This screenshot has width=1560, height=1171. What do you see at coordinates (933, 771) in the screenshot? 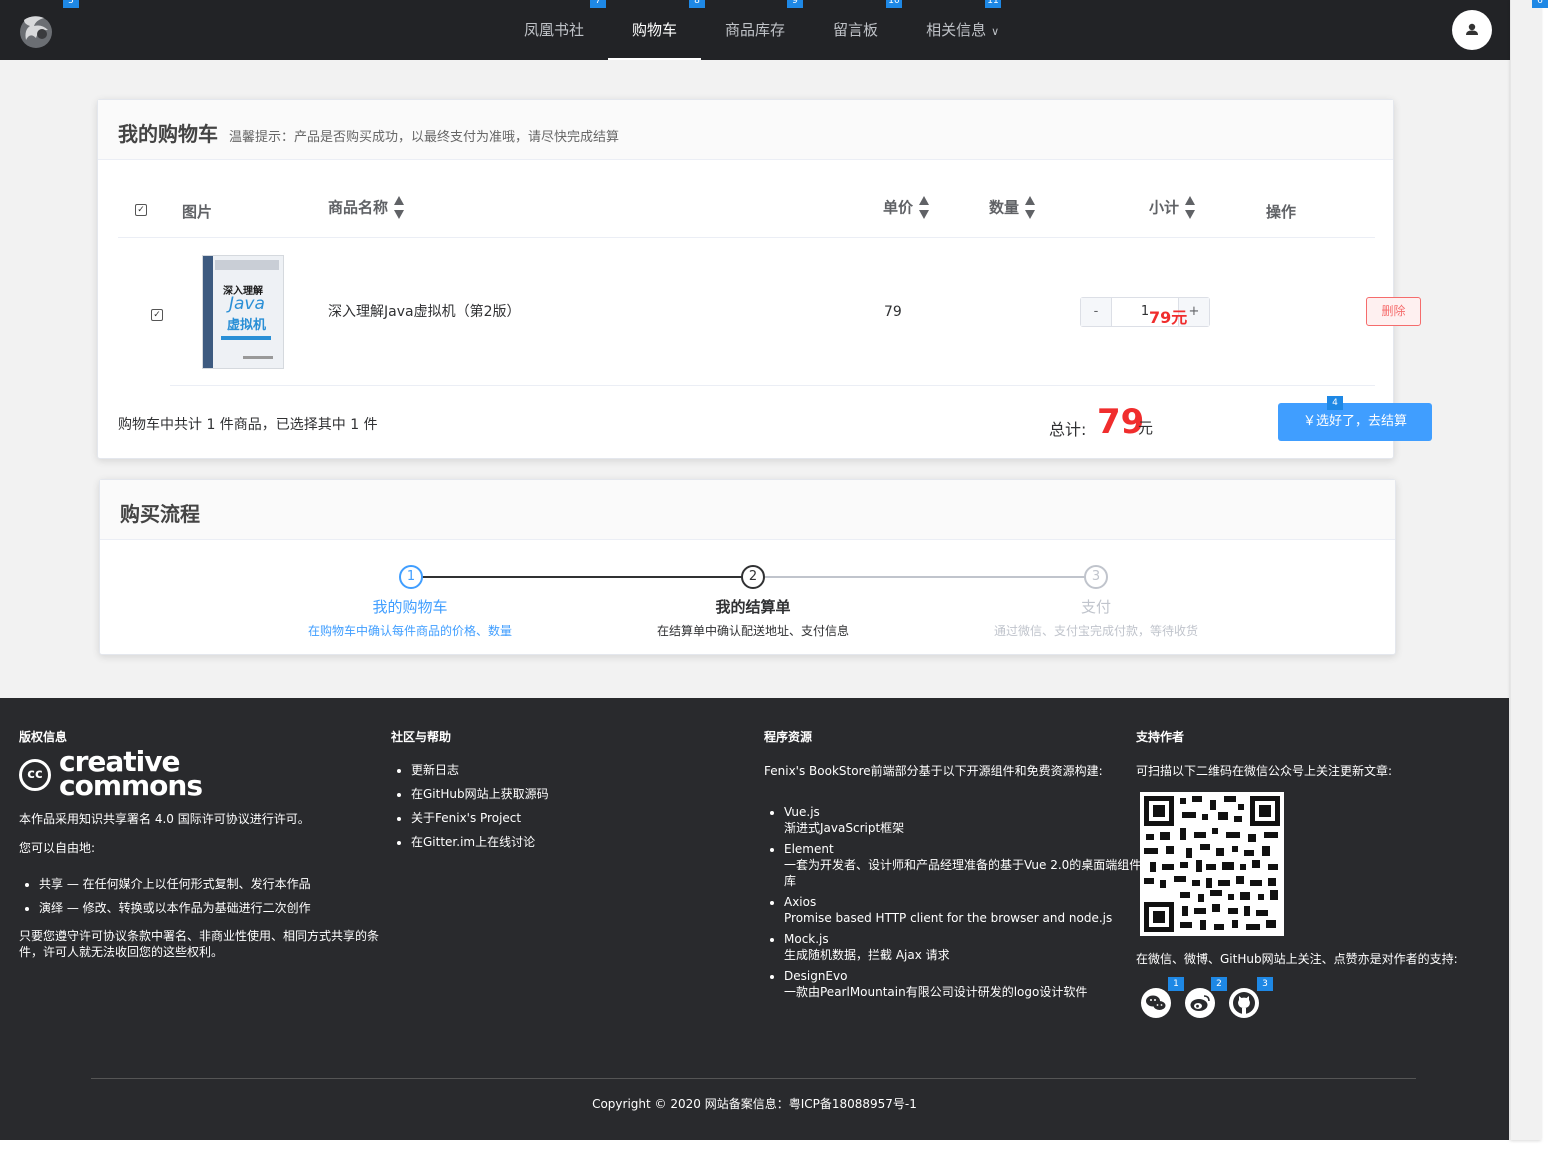
I see `resources-intro: Fenix's BookStore前端部分基于以下开源组件和免费资源构建:` at bounding box center [933, 771].